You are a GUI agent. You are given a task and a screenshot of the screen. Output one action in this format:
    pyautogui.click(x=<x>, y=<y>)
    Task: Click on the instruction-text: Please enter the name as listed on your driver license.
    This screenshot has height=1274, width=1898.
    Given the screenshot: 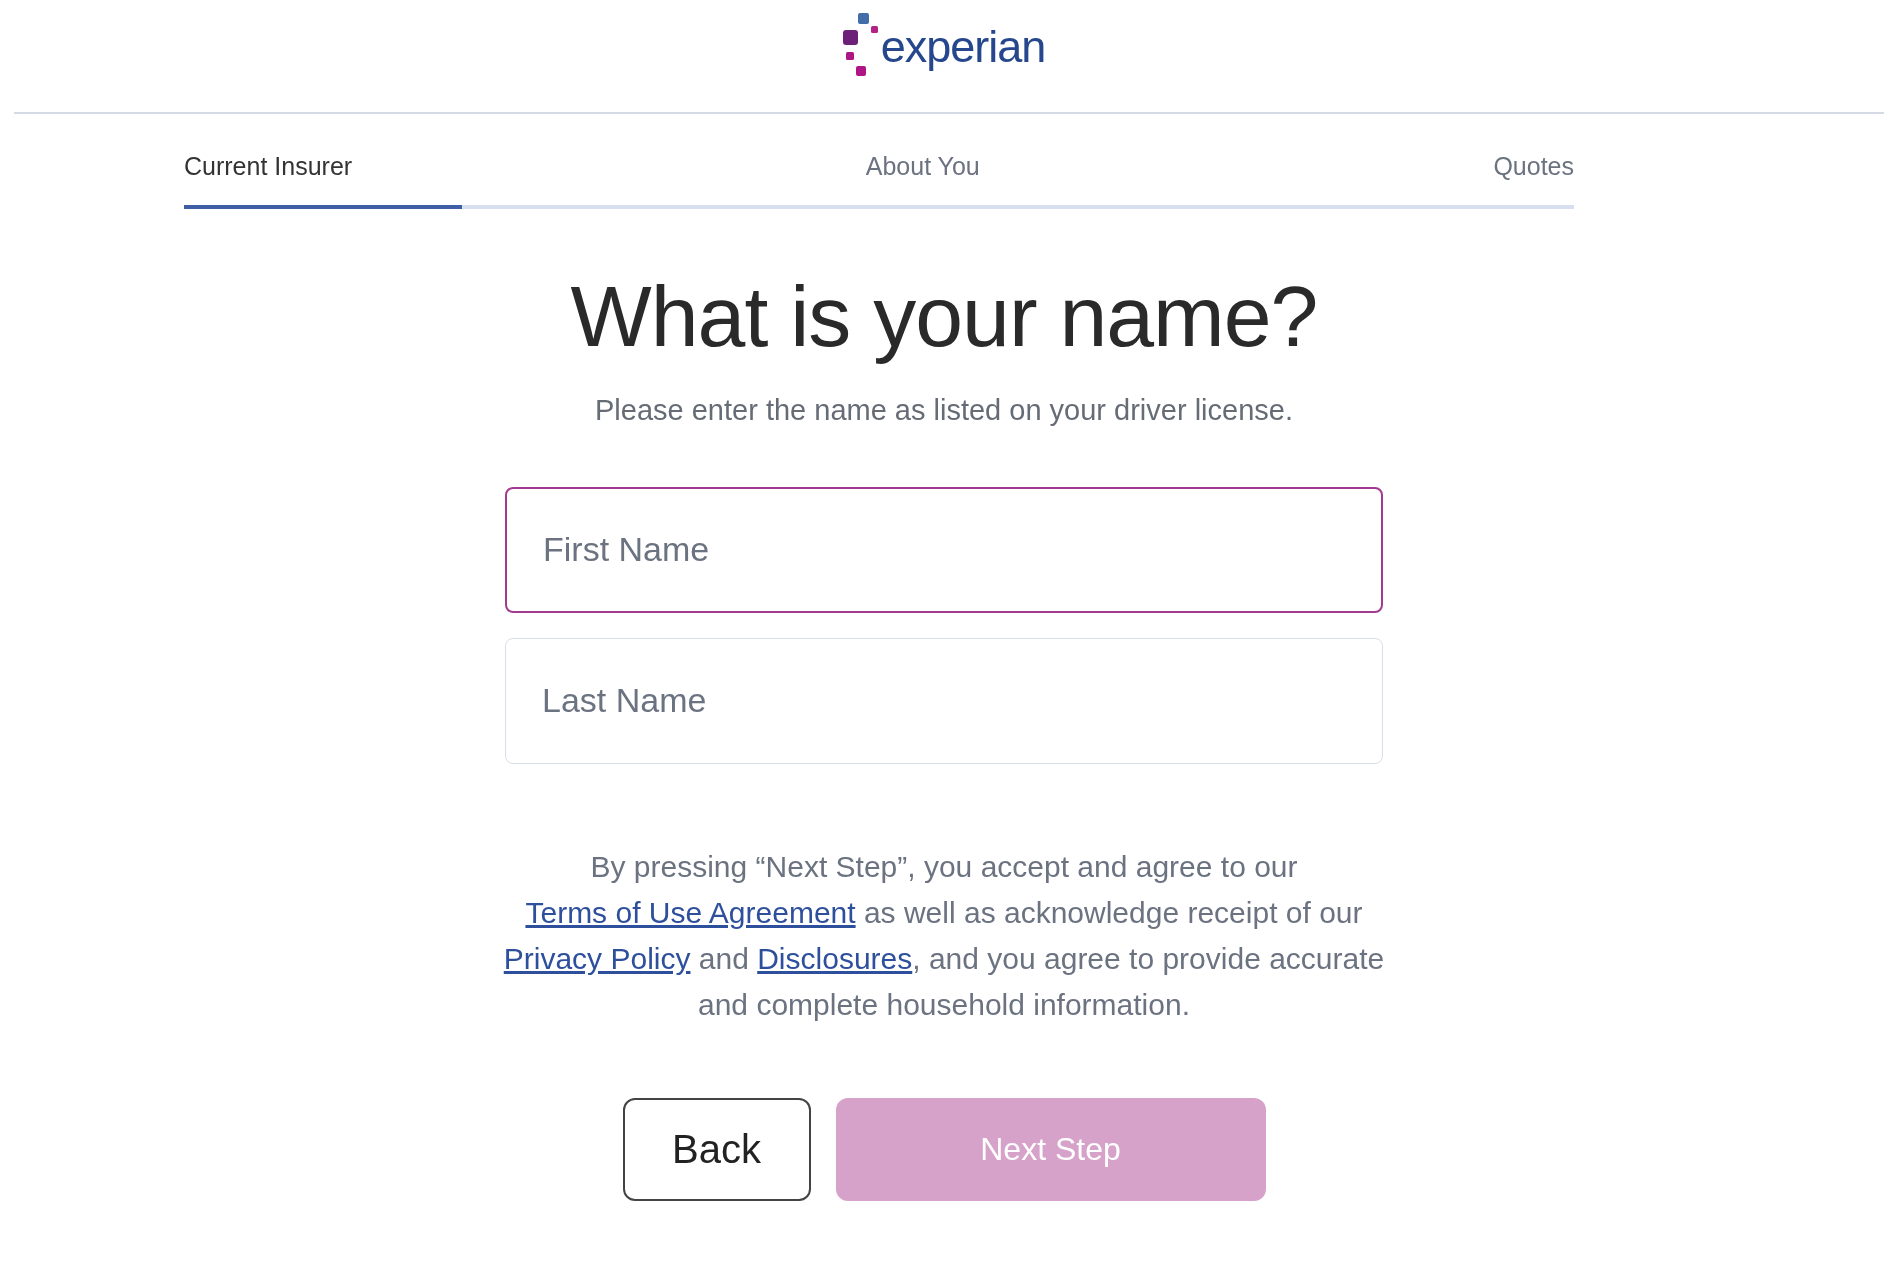 What is the action you would take?
    pyautogui.click(x=944, y=410)
    